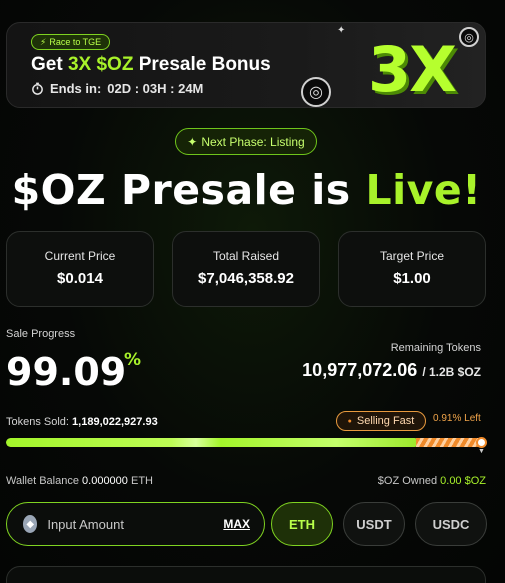 This screenshot has width=505, height=583. I want to click on title-live: Live!, so click(423, 190).